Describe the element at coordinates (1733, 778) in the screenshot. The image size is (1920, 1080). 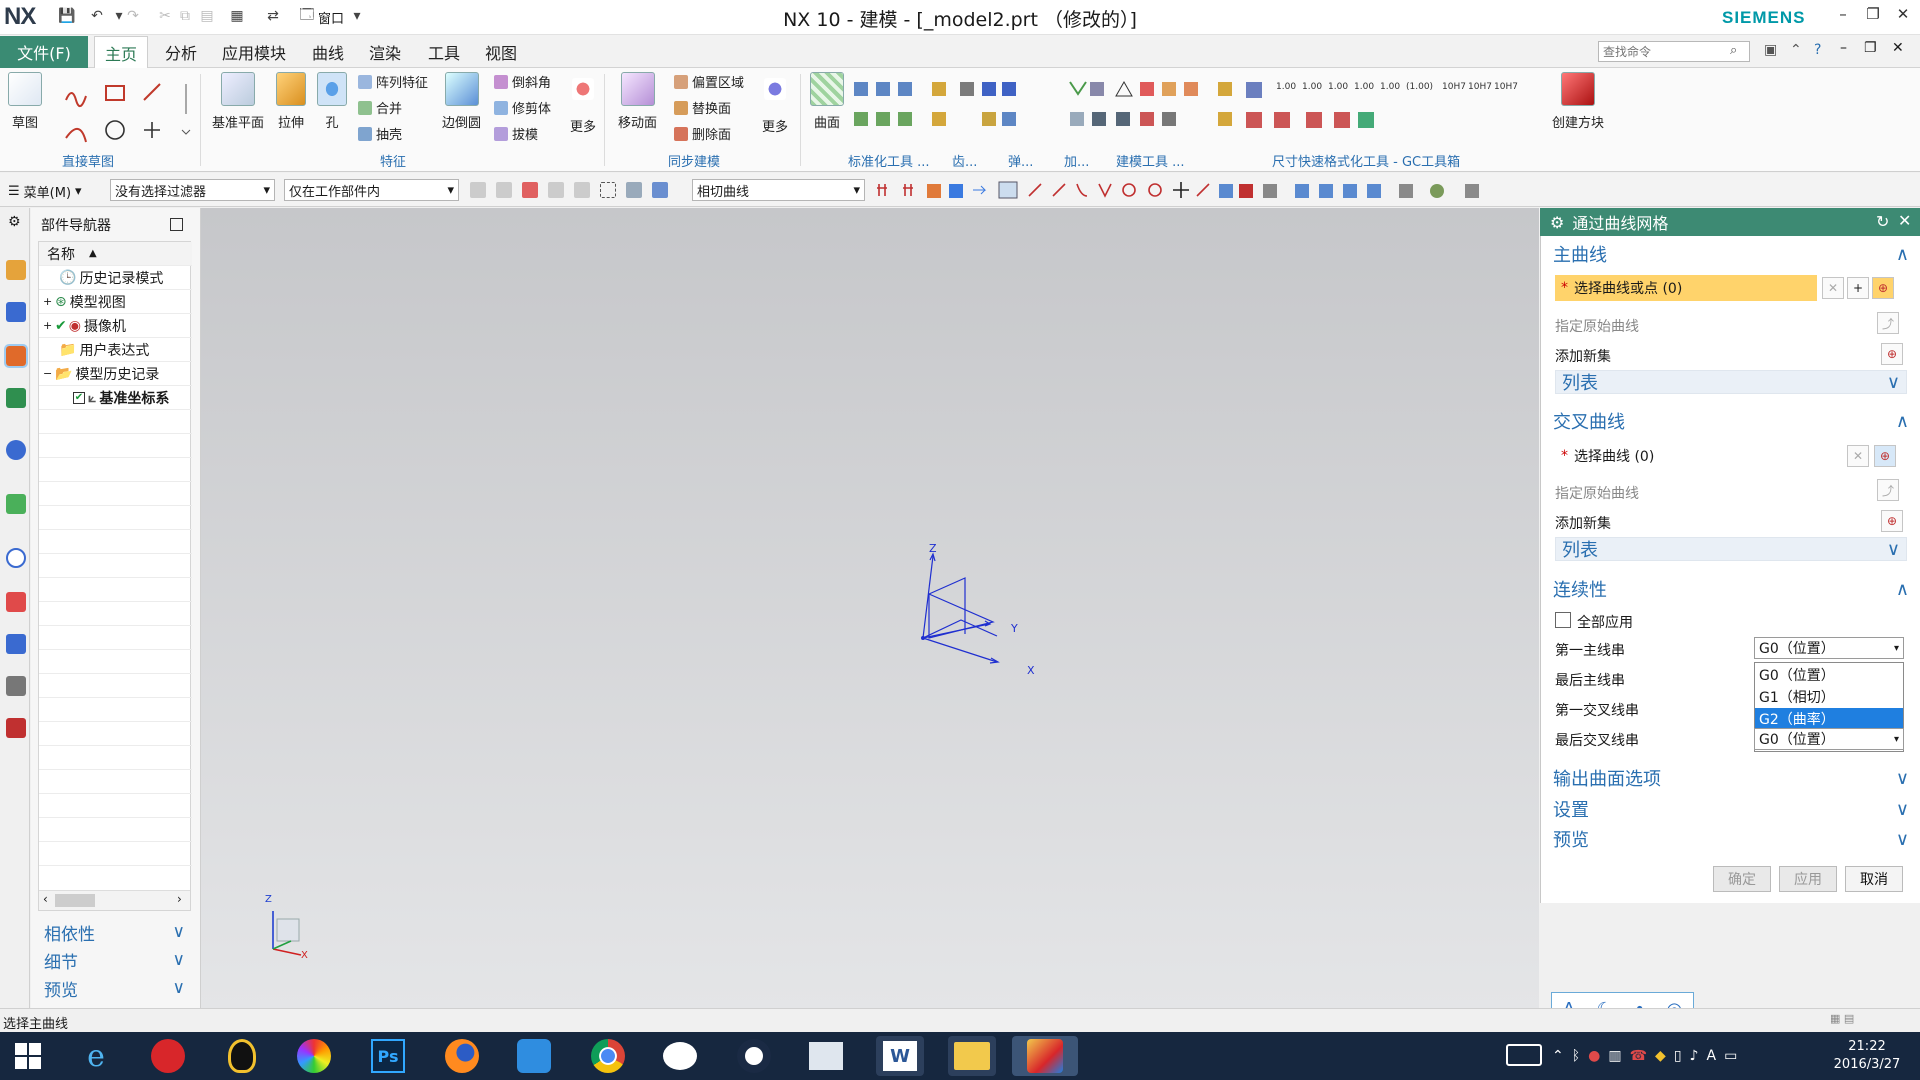
I see `output-surface-options-section: 输出曲面选项 ∨` at that location.